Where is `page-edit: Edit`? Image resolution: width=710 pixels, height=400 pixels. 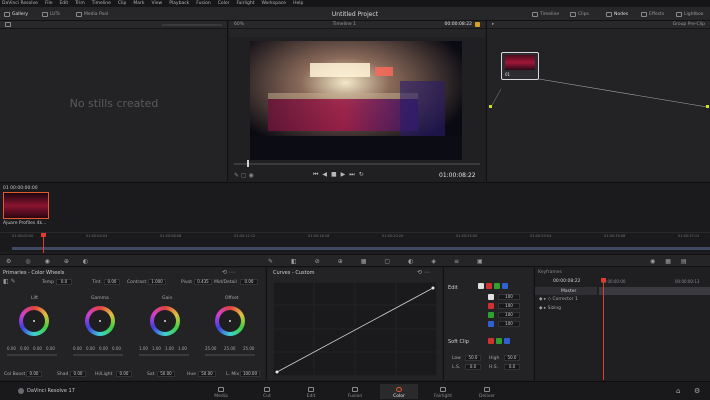
page-edit: Edit is located at coordinates (311, 391).